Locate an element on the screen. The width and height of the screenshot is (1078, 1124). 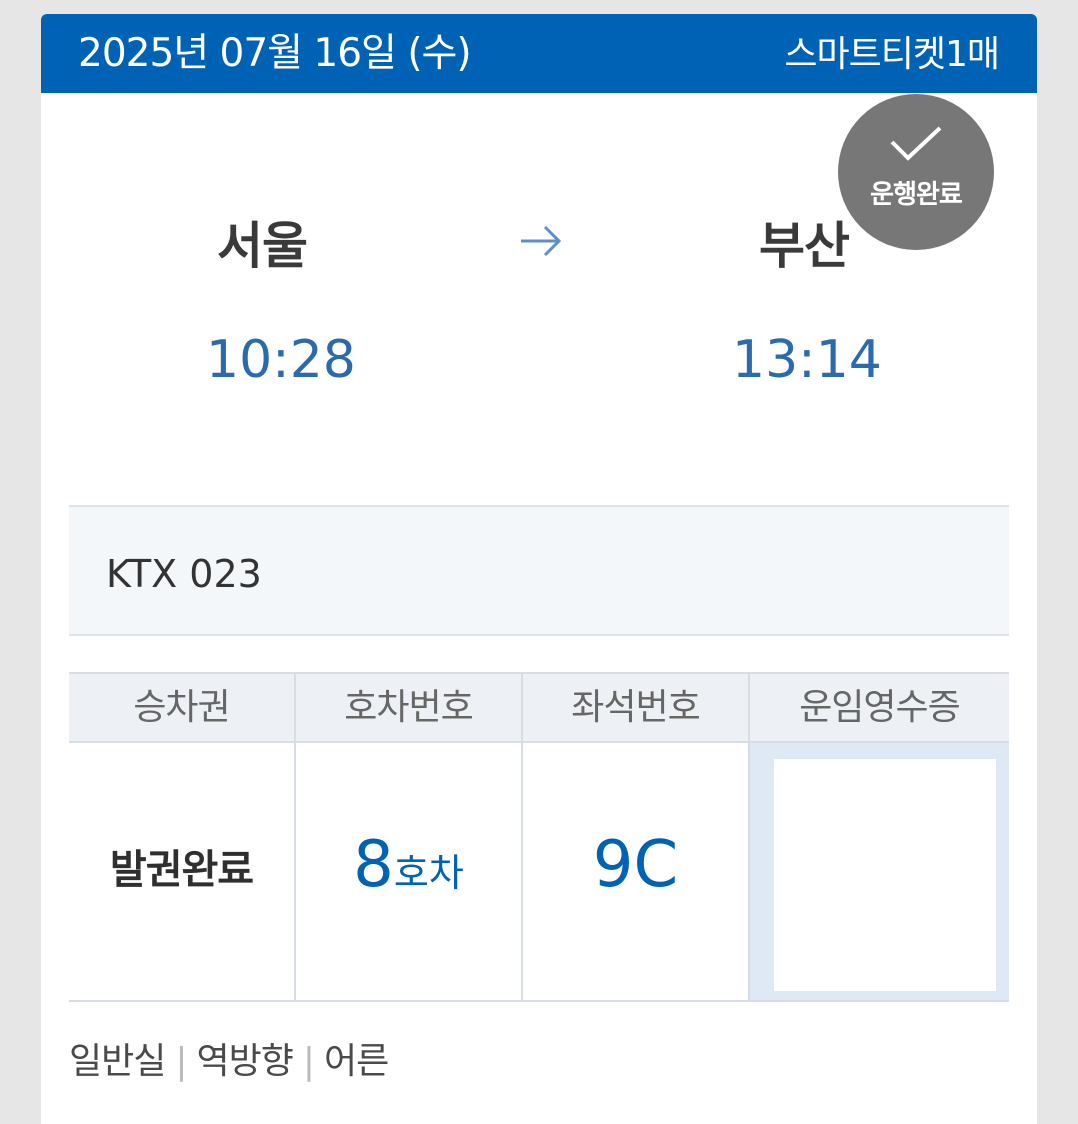
train-info: KTX 023 is located at coordinates (539, 570).